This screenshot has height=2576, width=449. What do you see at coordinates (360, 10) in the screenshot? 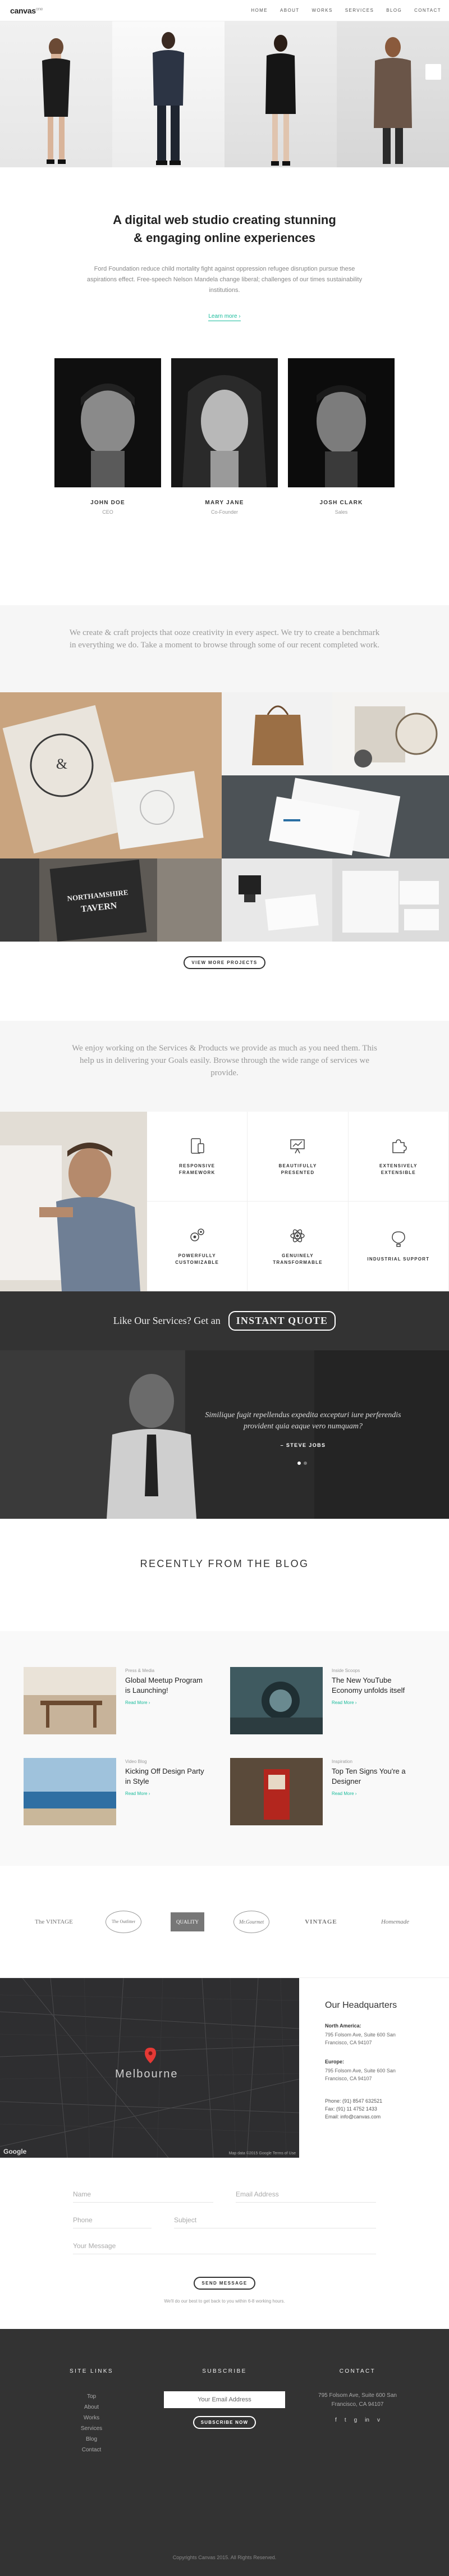
I see `nav-services: SERVICES` at bounding box center [360, 10].